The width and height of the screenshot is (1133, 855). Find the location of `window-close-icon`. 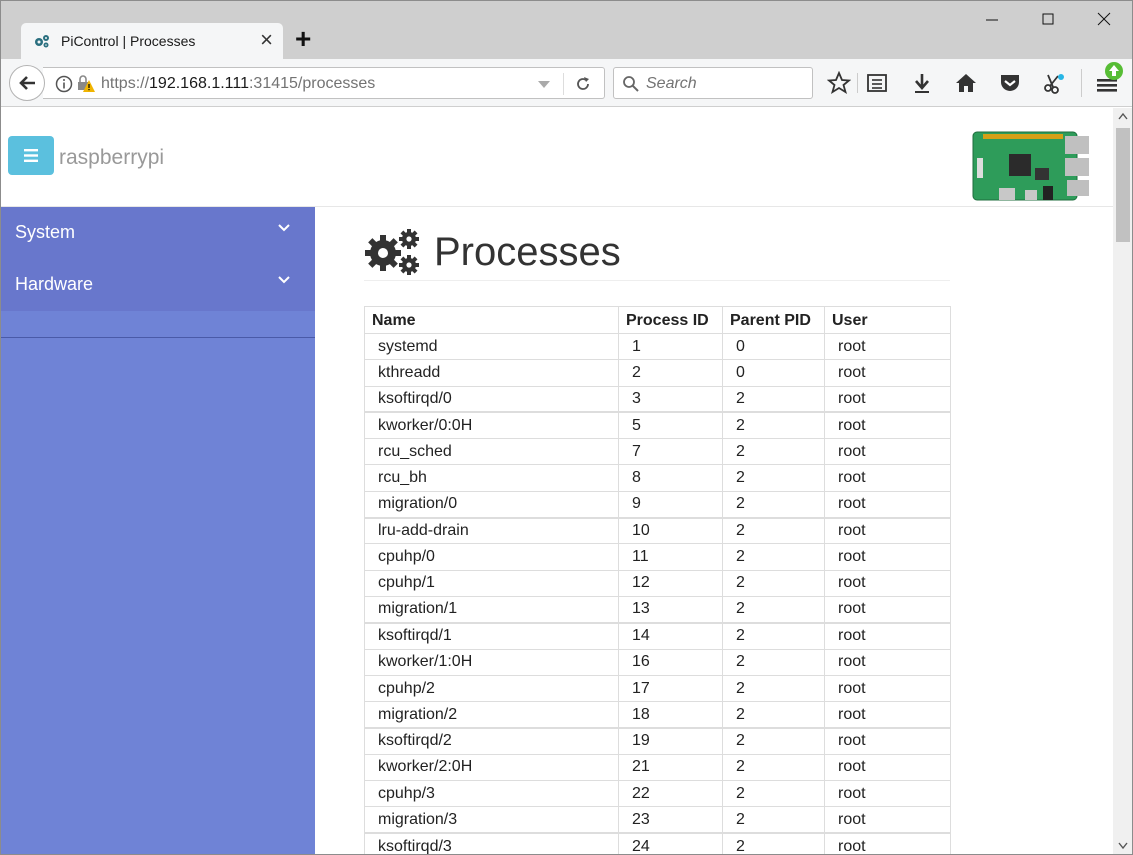

window-close-icon is located at coordinates (1104, 19).